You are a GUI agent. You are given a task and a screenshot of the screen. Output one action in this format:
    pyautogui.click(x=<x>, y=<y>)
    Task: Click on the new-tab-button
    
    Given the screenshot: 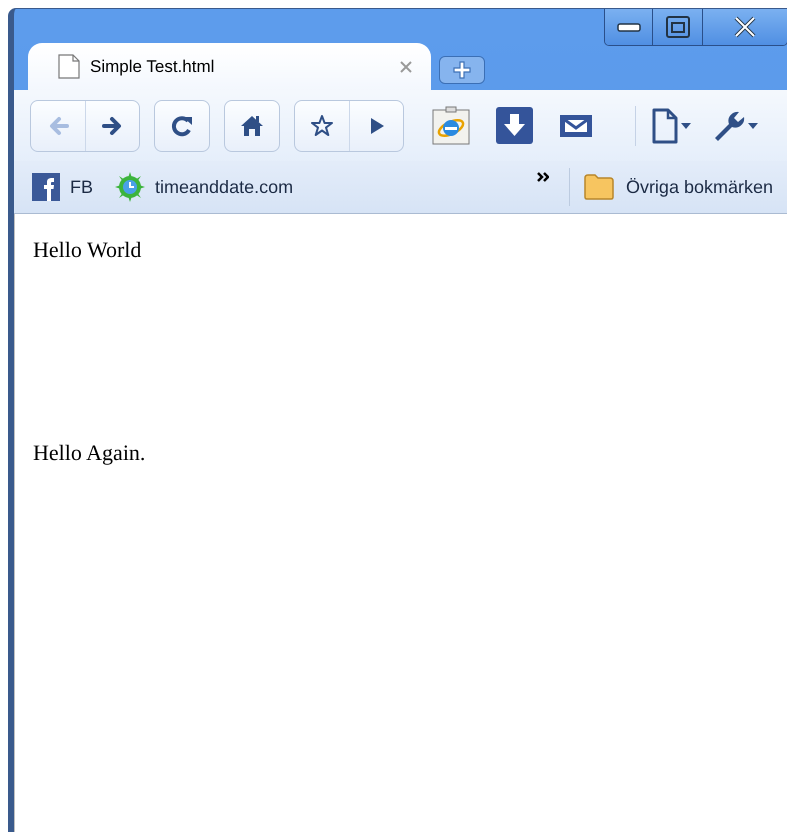 What is the action you would take?
    pyautogui.click(x=462, y=70)
    